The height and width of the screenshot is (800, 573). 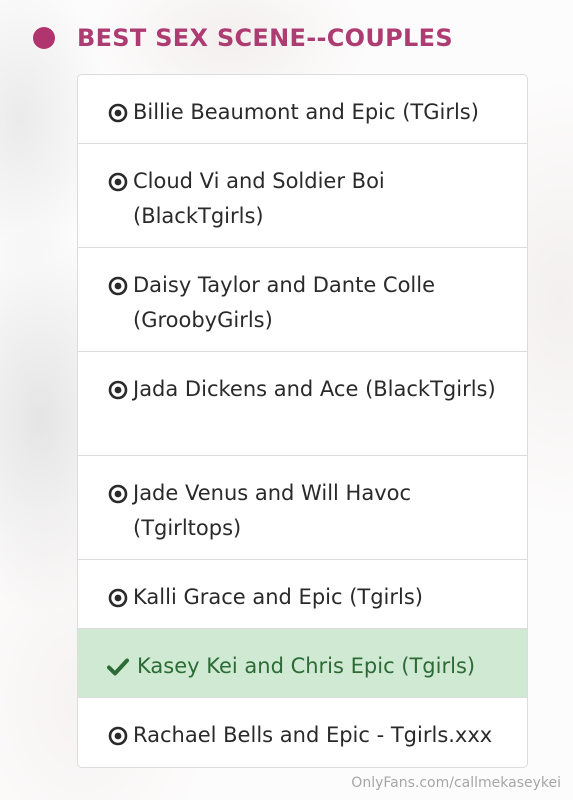 What do you see at coordinates (44, 38) in the screenshot?
I see `bullet-dot-icon` at bounding box center [44, 38].